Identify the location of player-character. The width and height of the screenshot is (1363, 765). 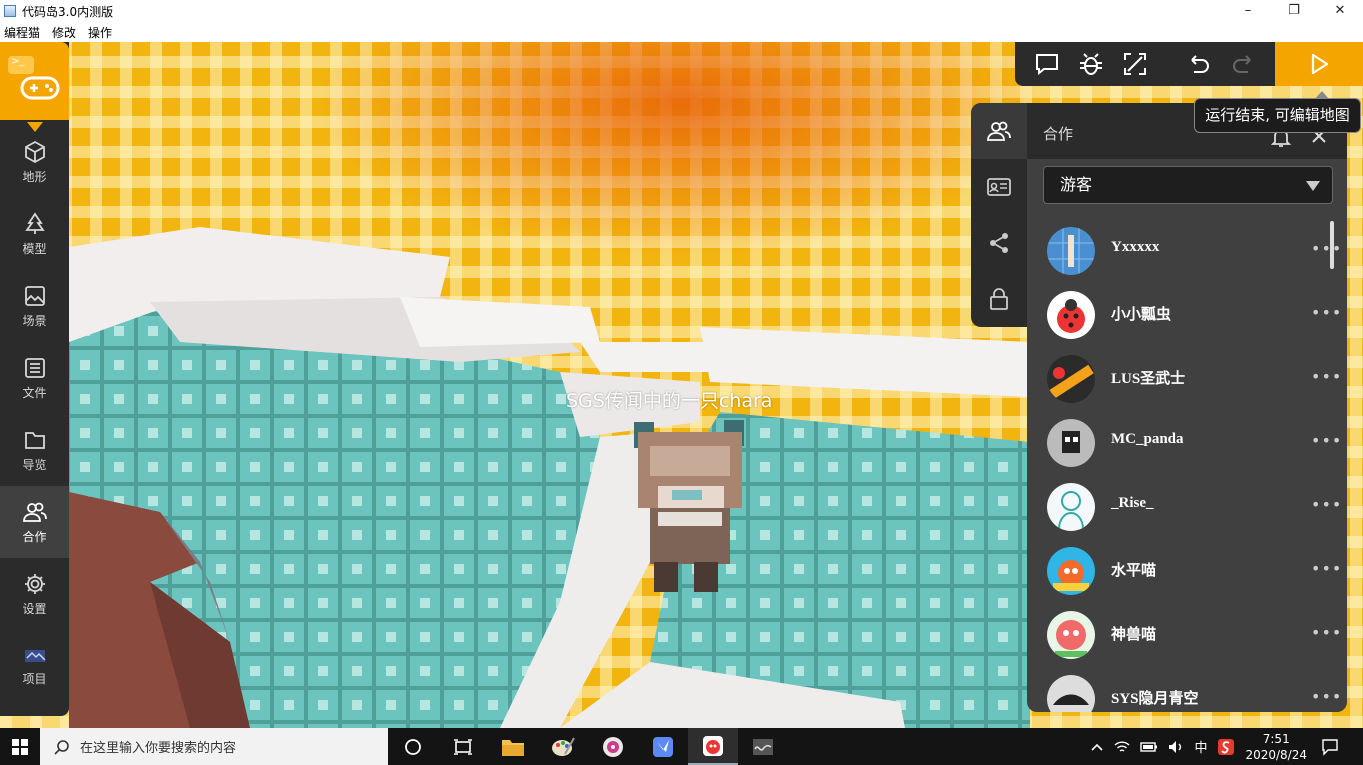
(689, 502).